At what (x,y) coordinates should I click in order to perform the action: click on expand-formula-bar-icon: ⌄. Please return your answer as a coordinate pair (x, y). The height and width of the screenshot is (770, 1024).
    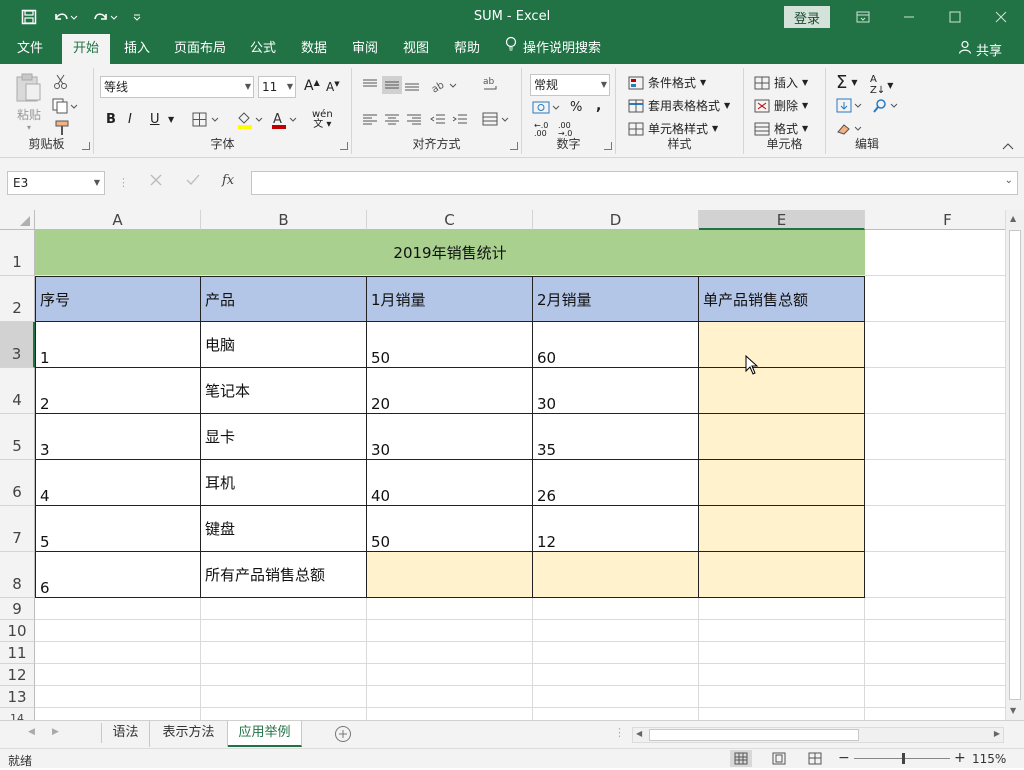
    Looking at the image, I should click on (1009, 180).